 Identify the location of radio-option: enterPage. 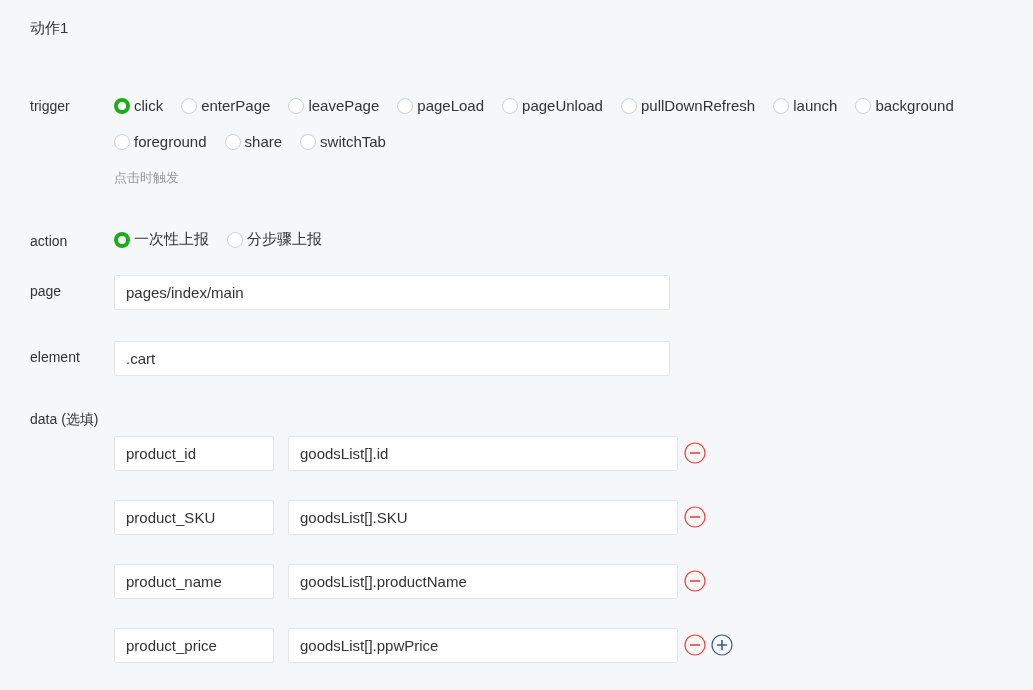
(226, 106).